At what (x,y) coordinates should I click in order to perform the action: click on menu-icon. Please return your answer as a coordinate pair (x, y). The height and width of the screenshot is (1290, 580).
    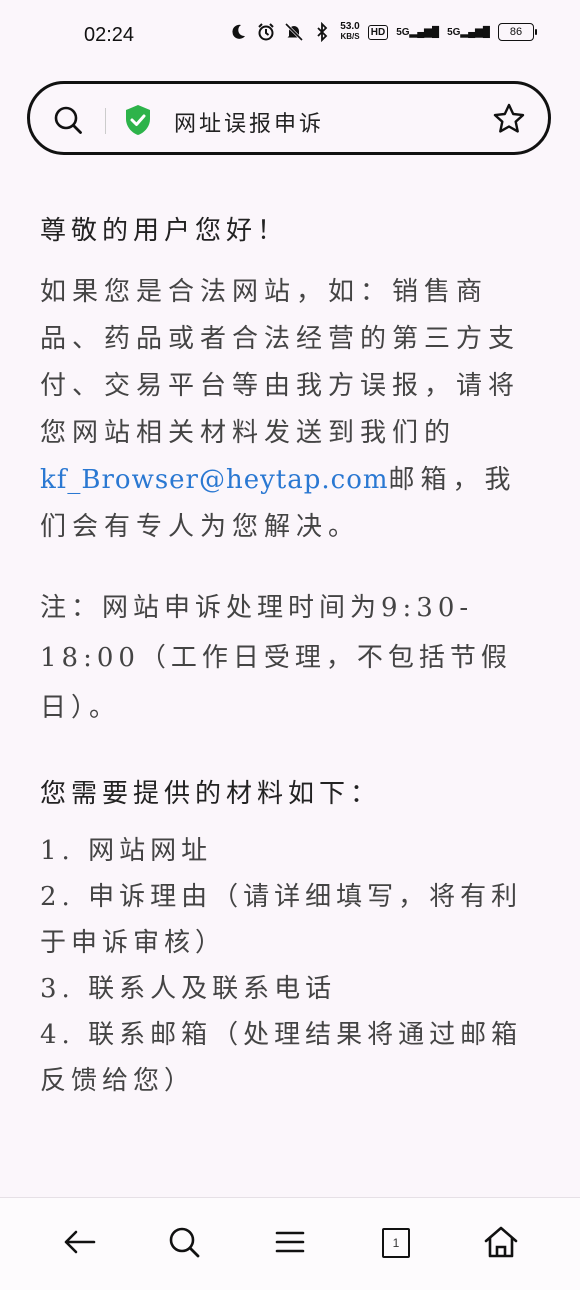
    Looking at the image, I should click on (290, 1242).